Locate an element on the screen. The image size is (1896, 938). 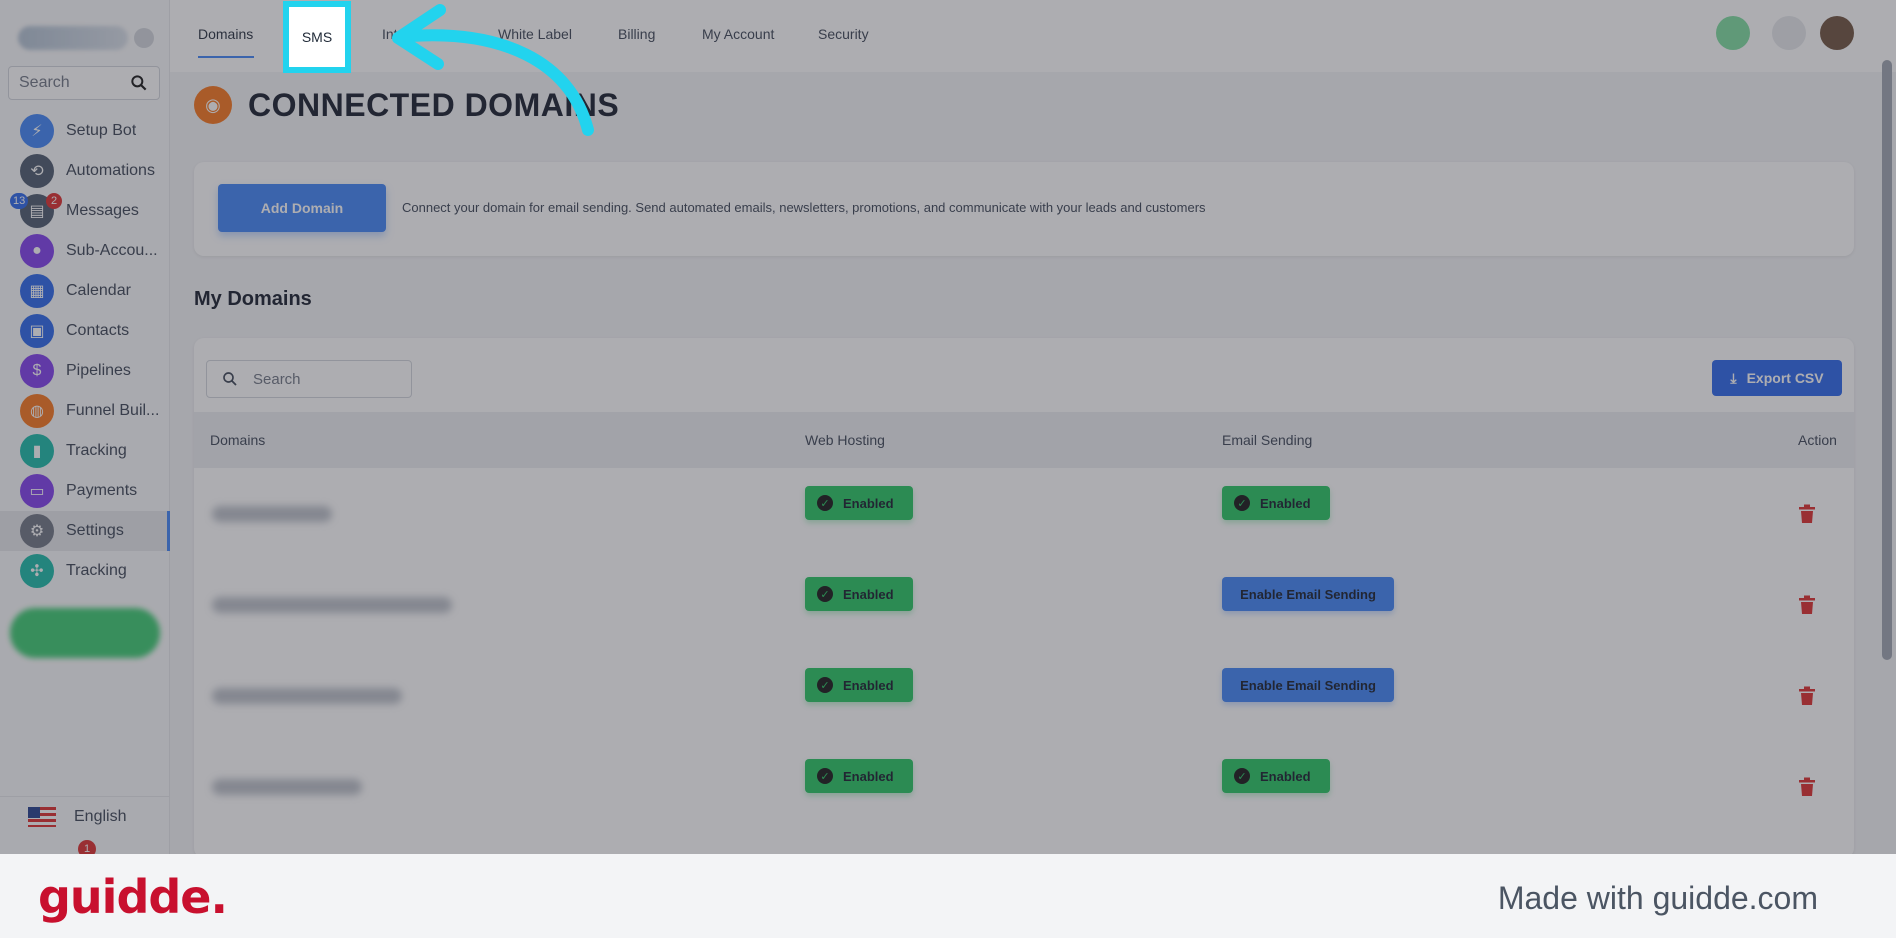
sidebar-item-setup-bot: ⚡ Setup Bot is located at coordinates (85, 131).